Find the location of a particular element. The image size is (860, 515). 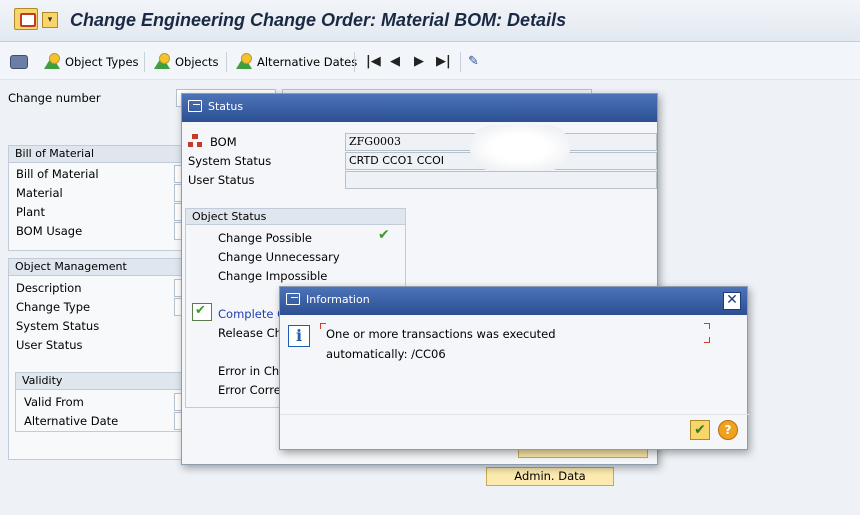

last-page-icon: ▶| is located at coordinates (443, 61).